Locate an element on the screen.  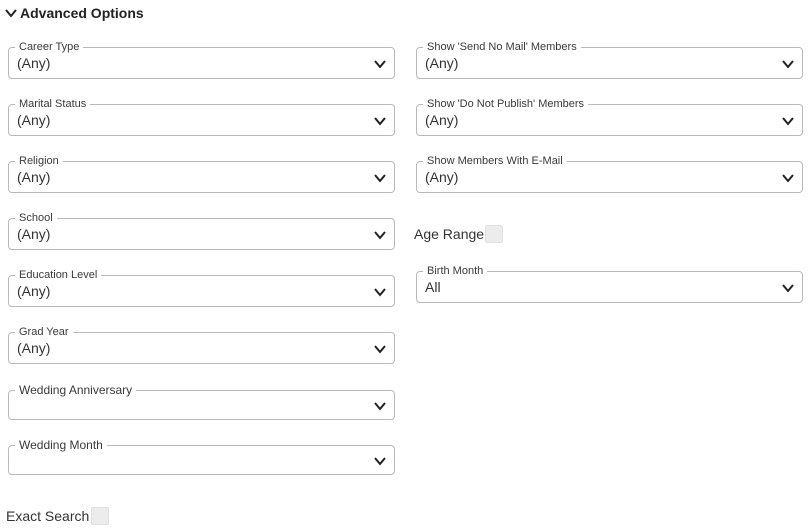
age-range-label: Age Range is located at coordinates (449, 234).